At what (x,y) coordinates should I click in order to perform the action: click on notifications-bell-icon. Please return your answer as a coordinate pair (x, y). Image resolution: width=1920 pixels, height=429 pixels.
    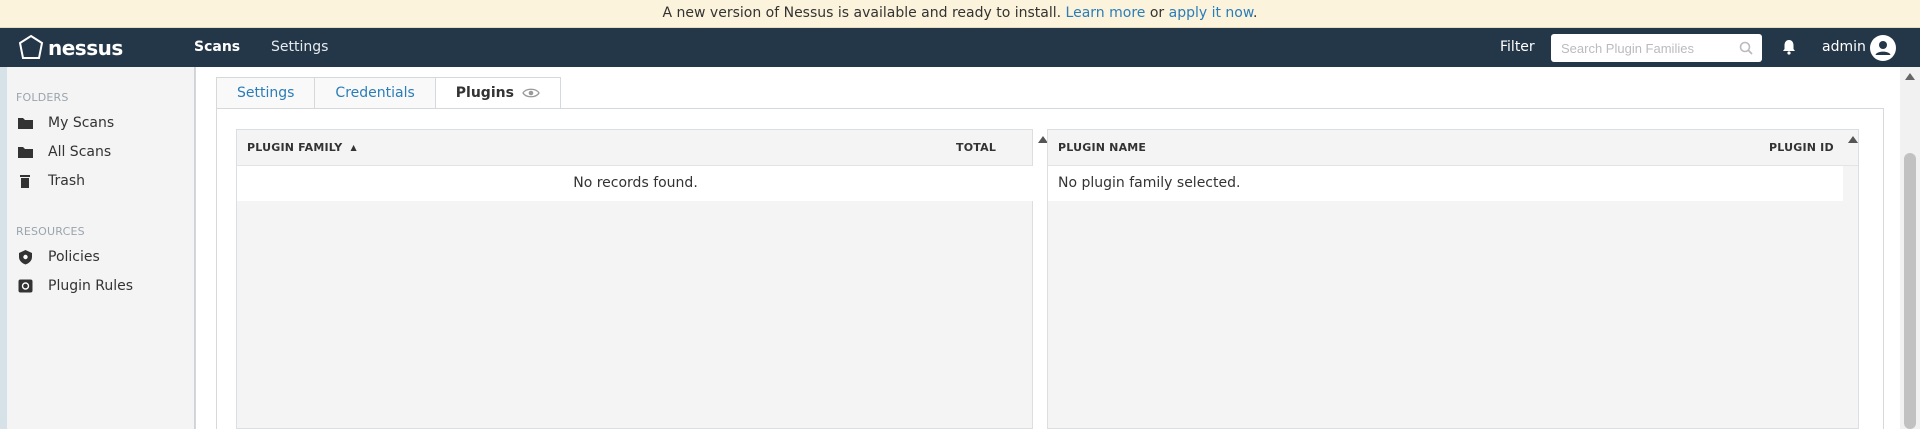
    Looking at the image, I should click on (1789, 47).